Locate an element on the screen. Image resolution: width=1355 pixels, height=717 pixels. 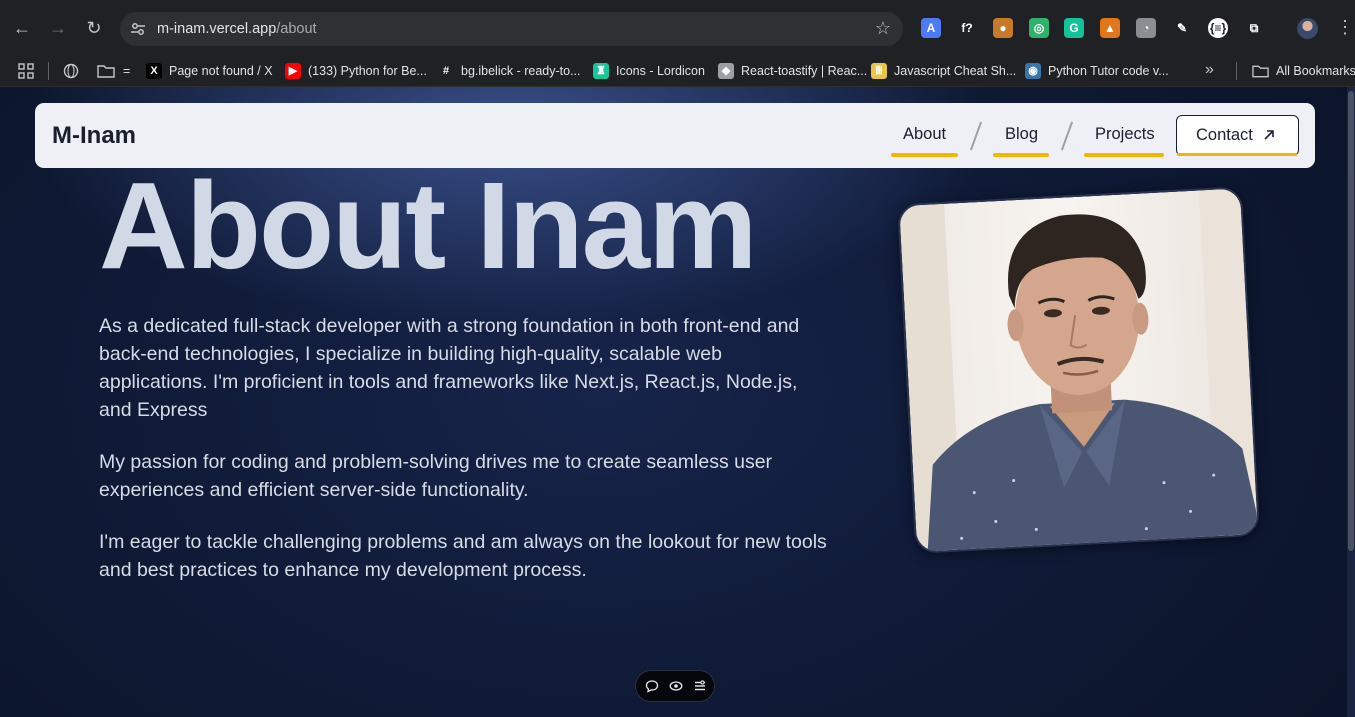
cookie-icon: ● is located at coordinates (1003, 28).